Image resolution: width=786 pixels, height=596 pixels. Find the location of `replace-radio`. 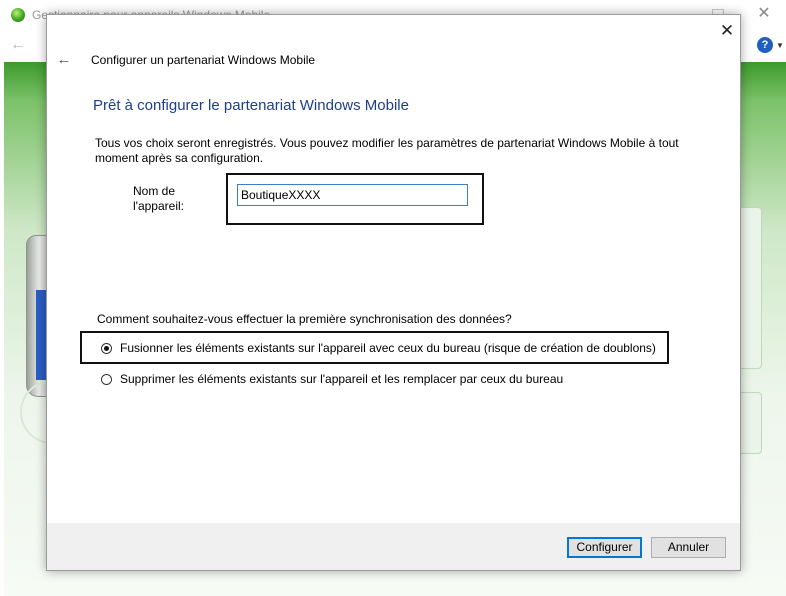

replace-radio is located at coordinates (106, 379).